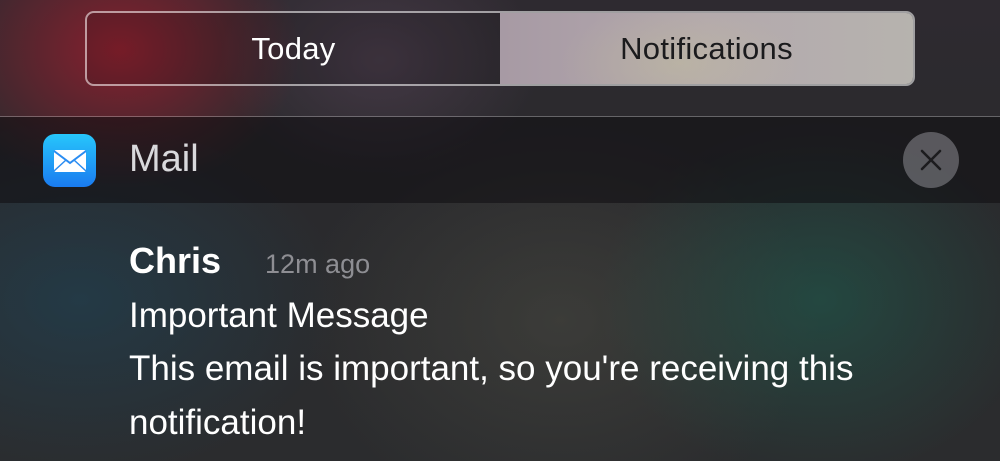 This screenshot has width=1000, height=461. I want to click on clear-notifications-button, so click(931, 160).